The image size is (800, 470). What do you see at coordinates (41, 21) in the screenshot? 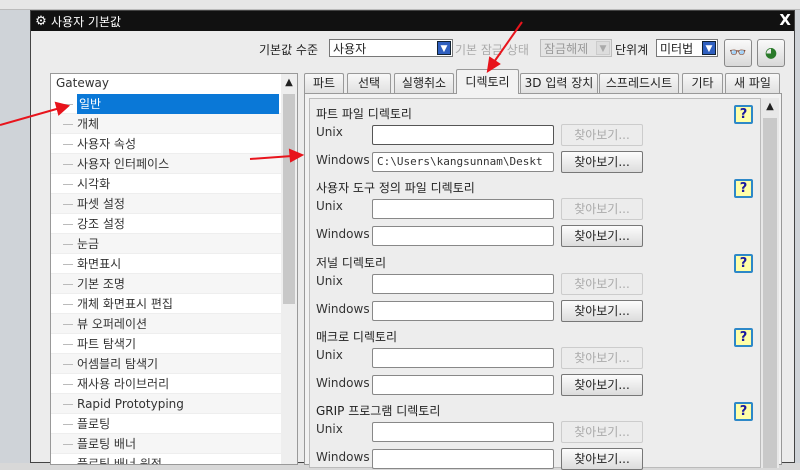
I see `gear-icon: ⚙` at bounding box center [41, 21].